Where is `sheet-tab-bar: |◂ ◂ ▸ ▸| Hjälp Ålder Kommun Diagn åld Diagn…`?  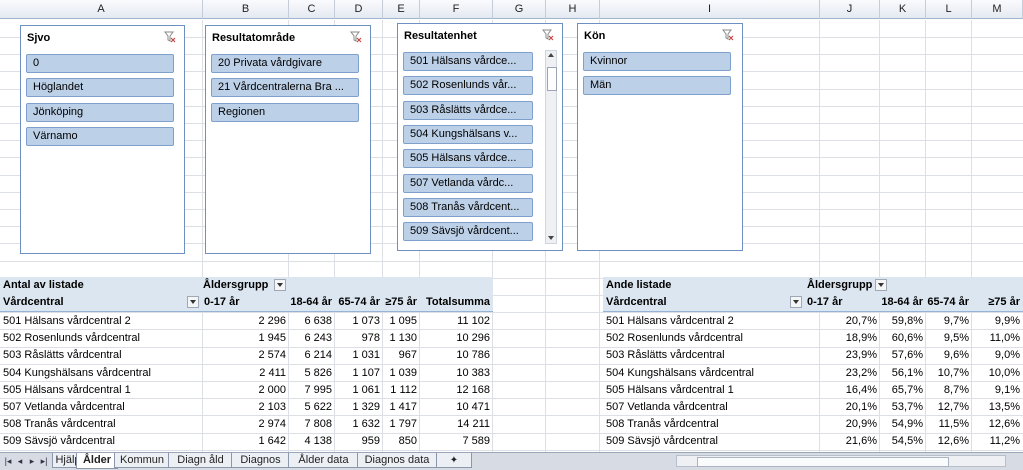 sheet-tab-bar: |◂ ◂ ▸ ▸| Hjälp Ålder Kommun Diagn åld Diagn… is located at coordinates (511, 461).